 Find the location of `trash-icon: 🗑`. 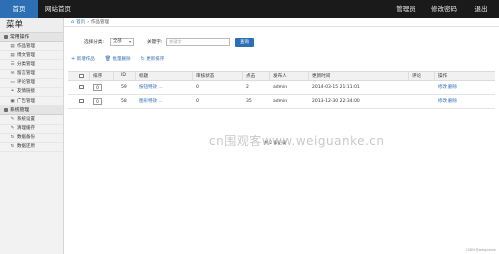

trash-icon: 🗑 is located at coordinates (108, 59).